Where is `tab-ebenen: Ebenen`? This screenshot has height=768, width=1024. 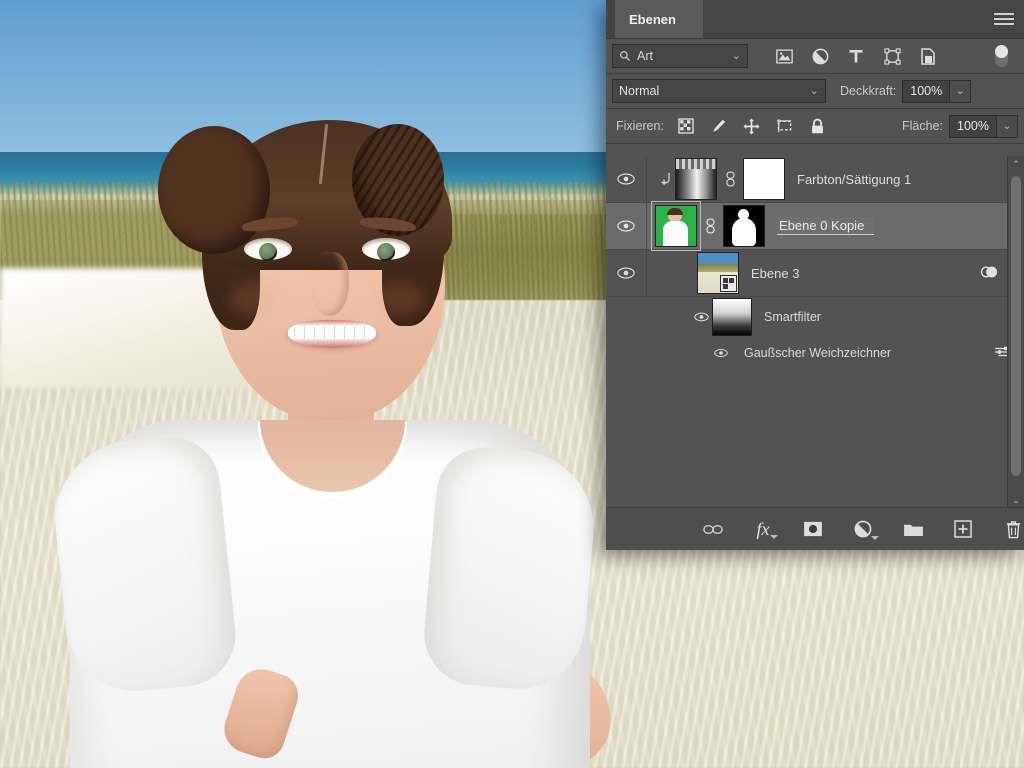 tab-ebenen: Ebenen is located at coordinates (659, 19).